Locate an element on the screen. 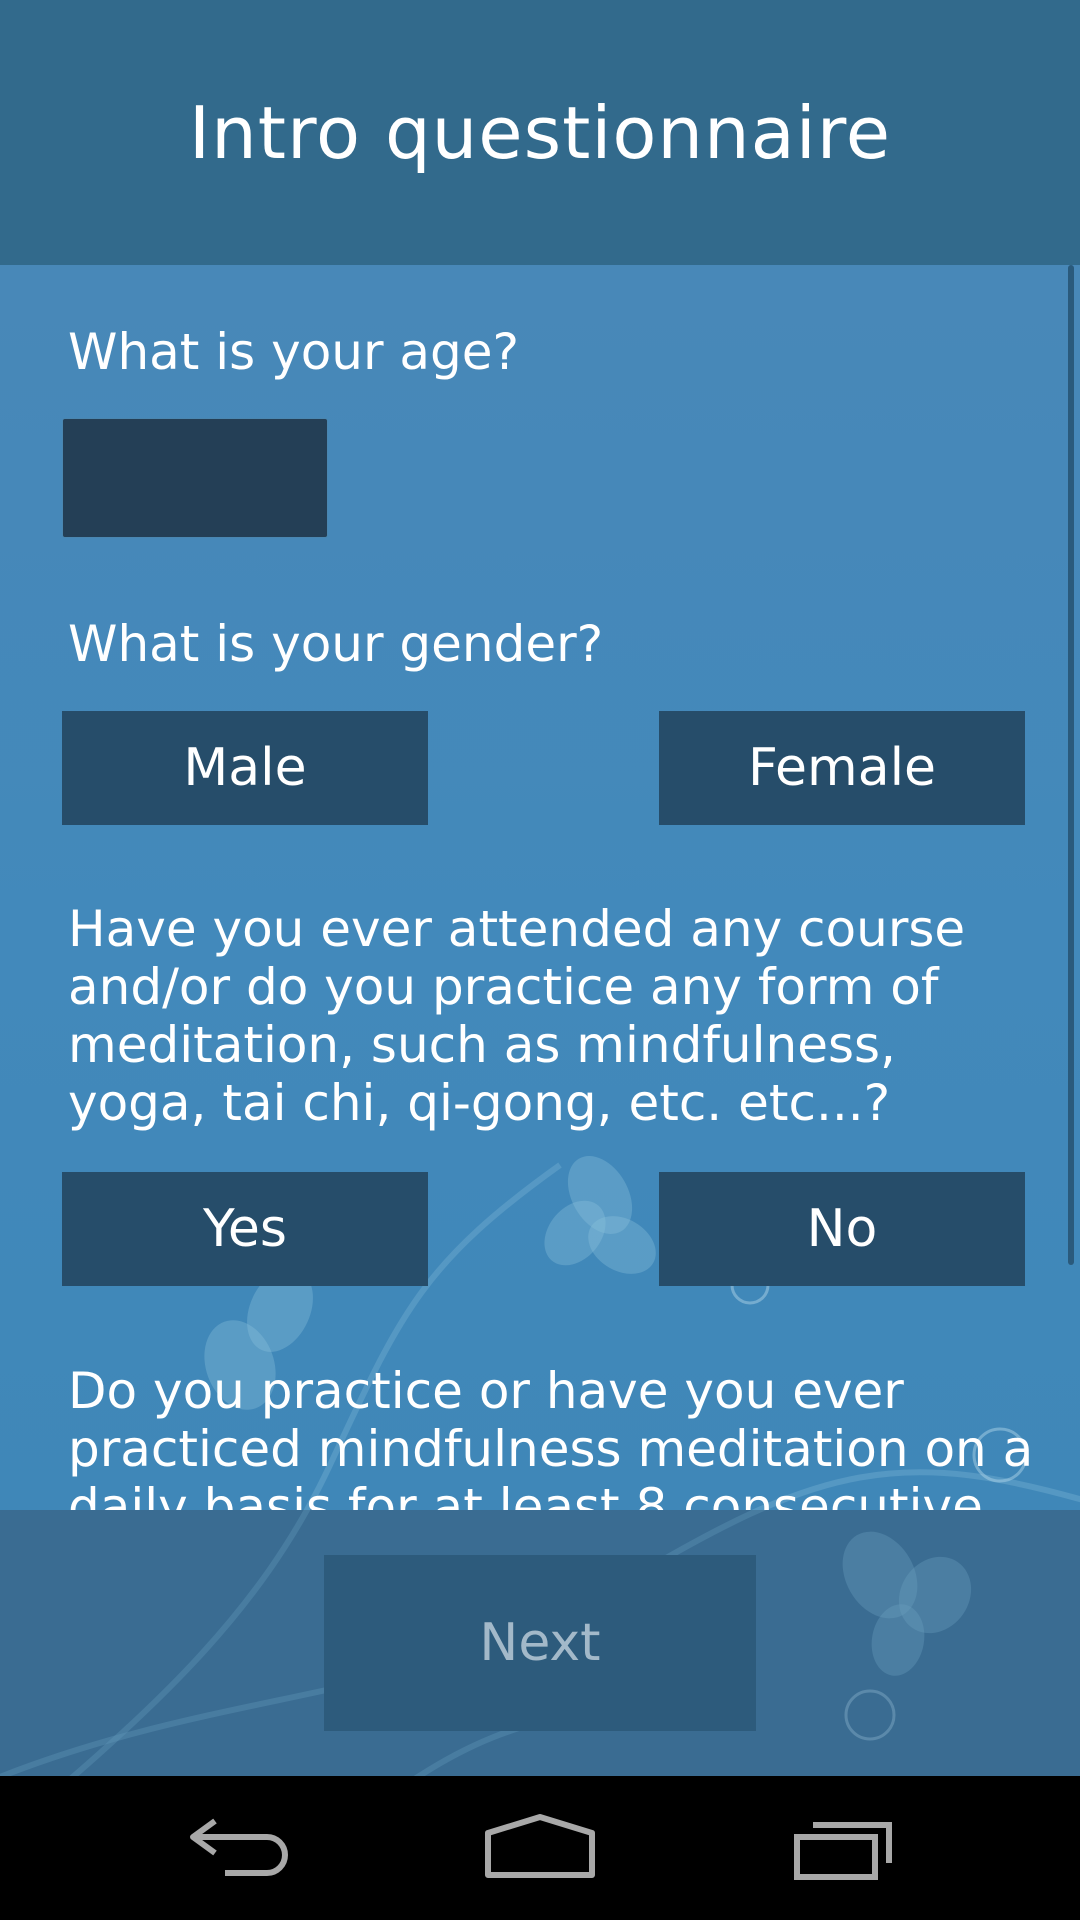 This screenshot has height=1920, width=1080. next-button: Next is located at coordinates (540, 1643).